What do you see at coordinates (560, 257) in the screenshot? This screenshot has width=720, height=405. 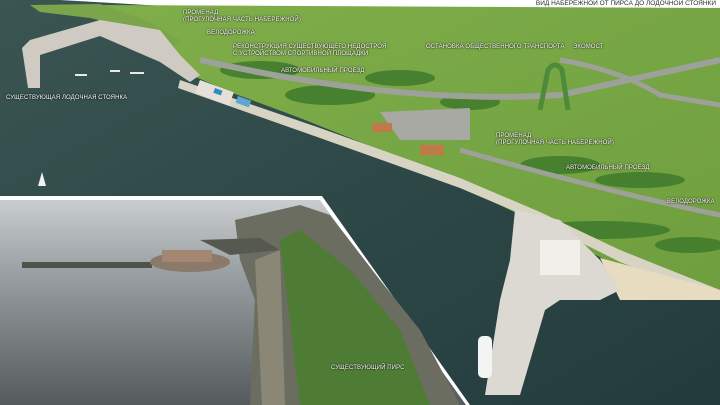 I see `pier-building` at bounding box center [560, 257].